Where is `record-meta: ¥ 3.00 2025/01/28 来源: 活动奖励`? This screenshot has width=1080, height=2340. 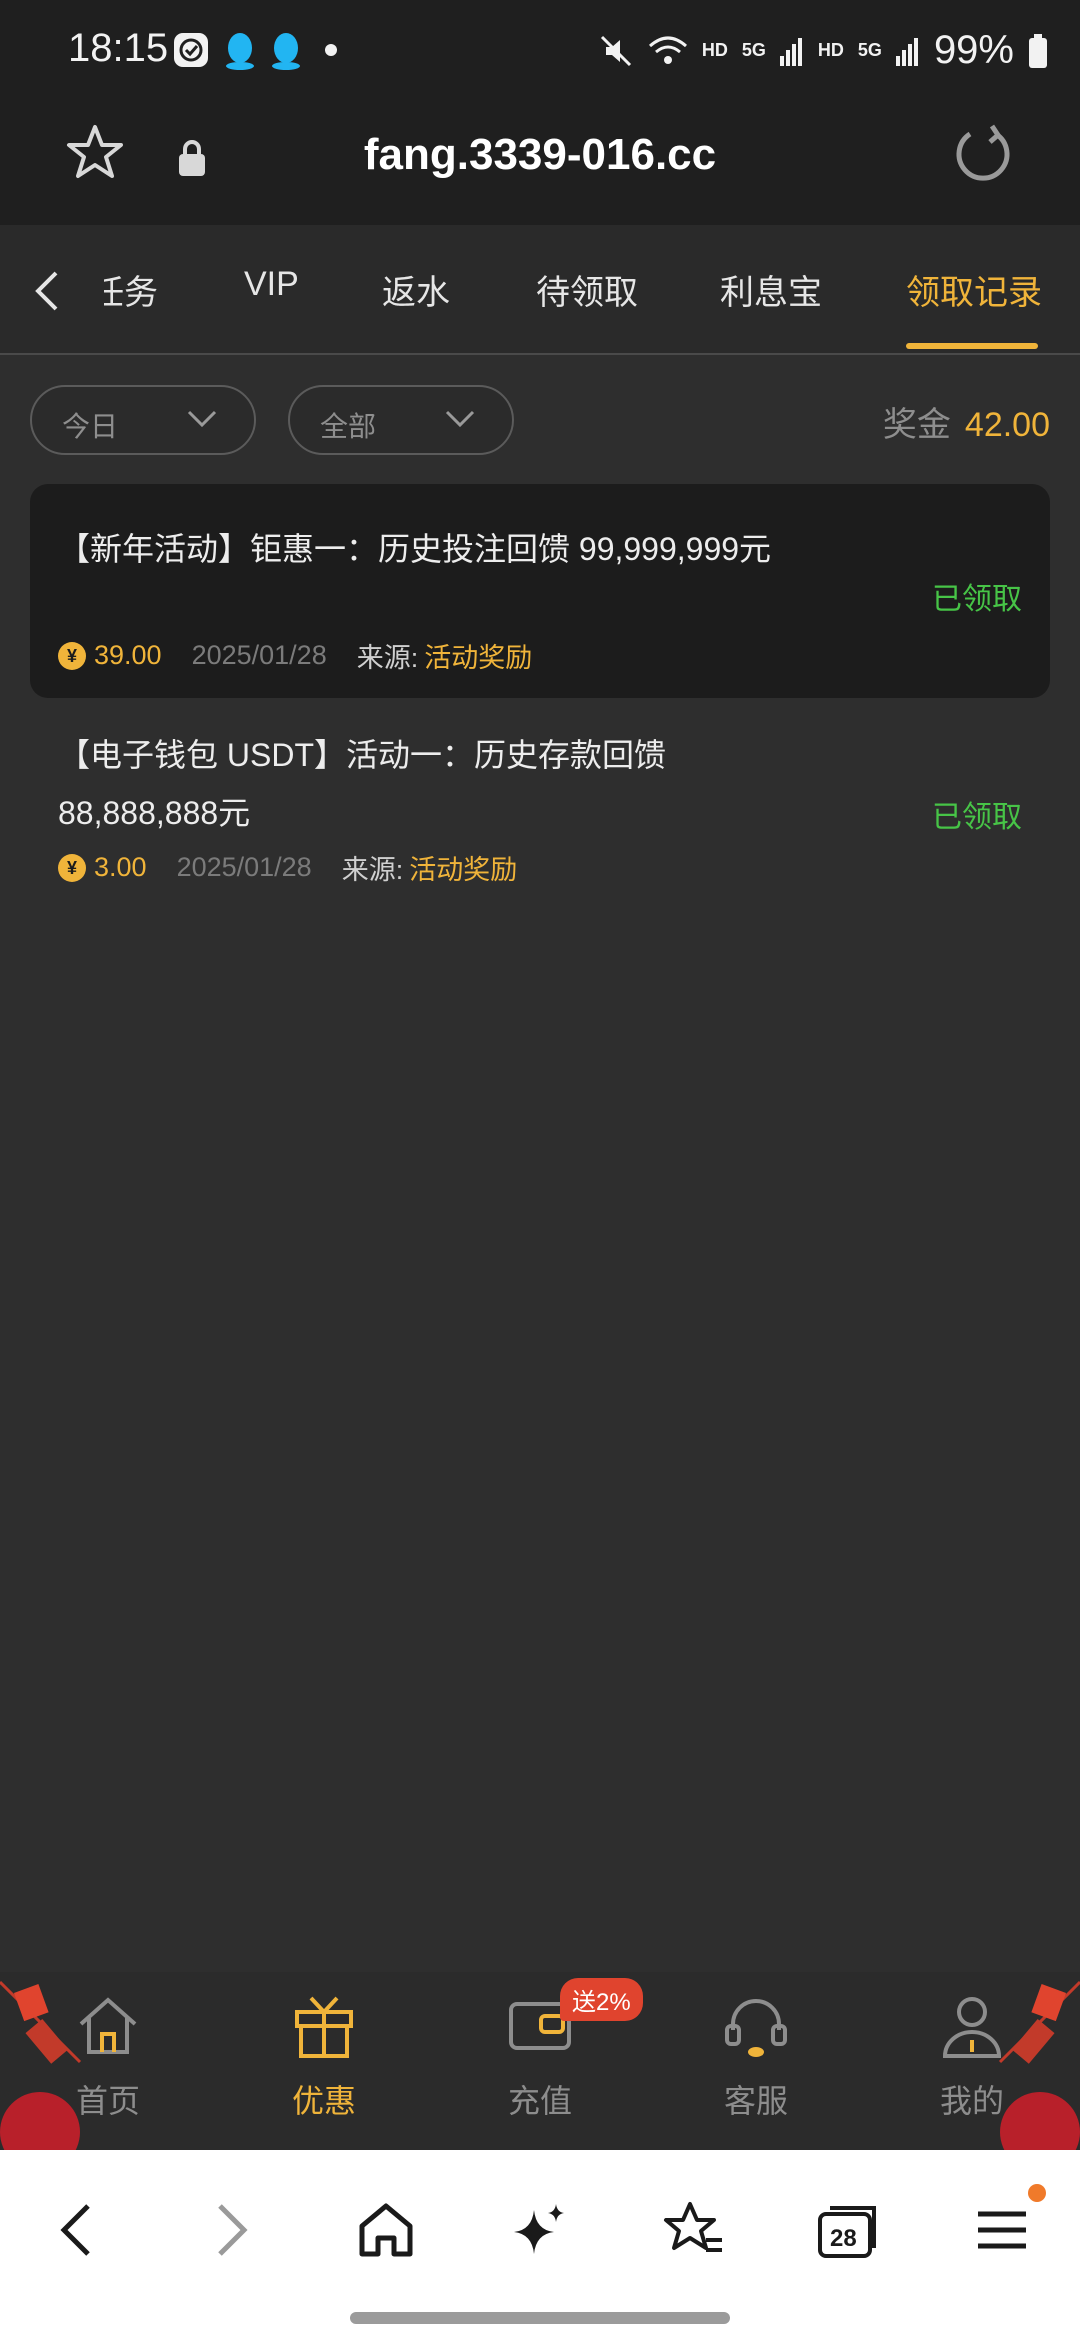
record-meta: ¥ 3.00 2025/01/28 来源: 活动奖励 is located at coordinates (287, 867).